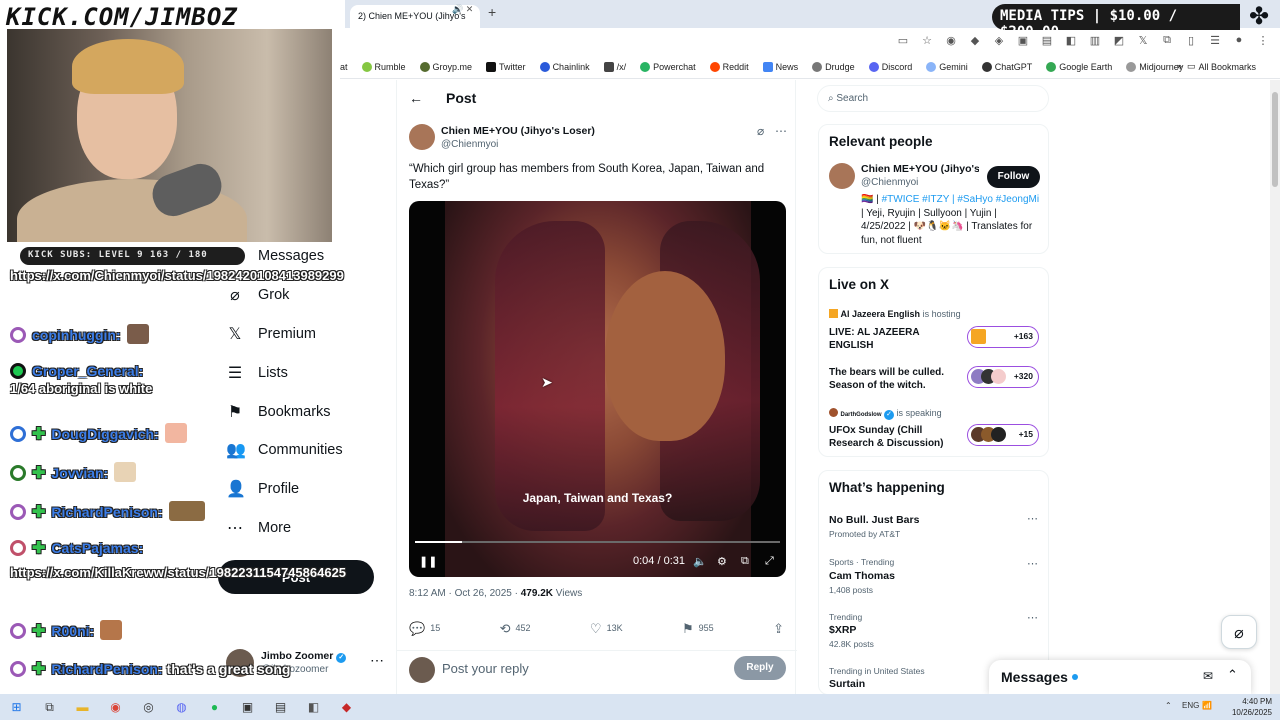  I want to click on live-listeners: +320, so click(1003, 377).